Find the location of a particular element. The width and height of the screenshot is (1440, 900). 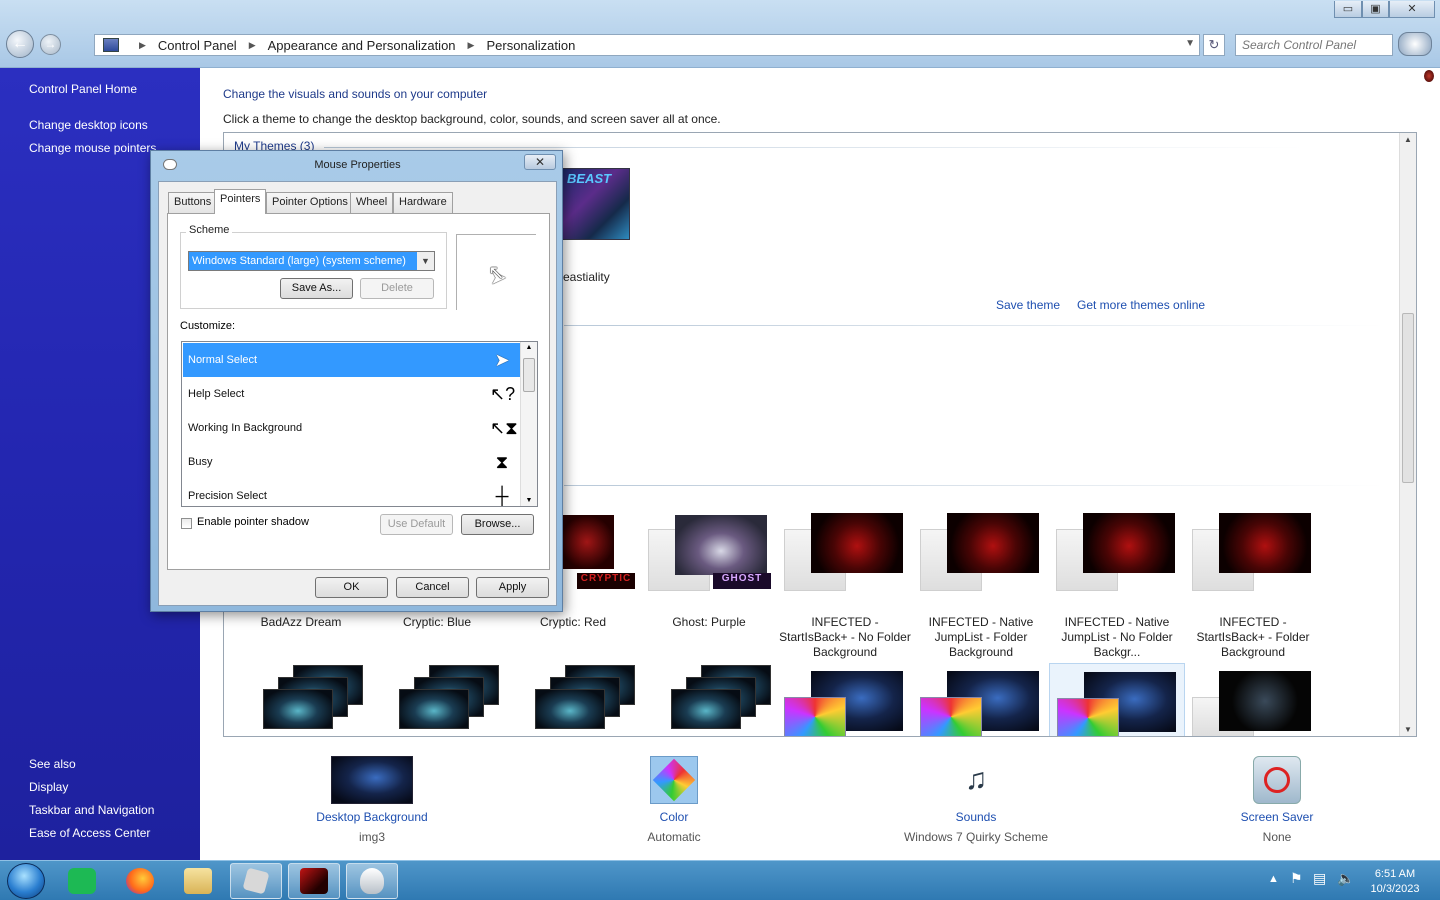

taskbar-app-mouse is located at coordinates (372, 881).